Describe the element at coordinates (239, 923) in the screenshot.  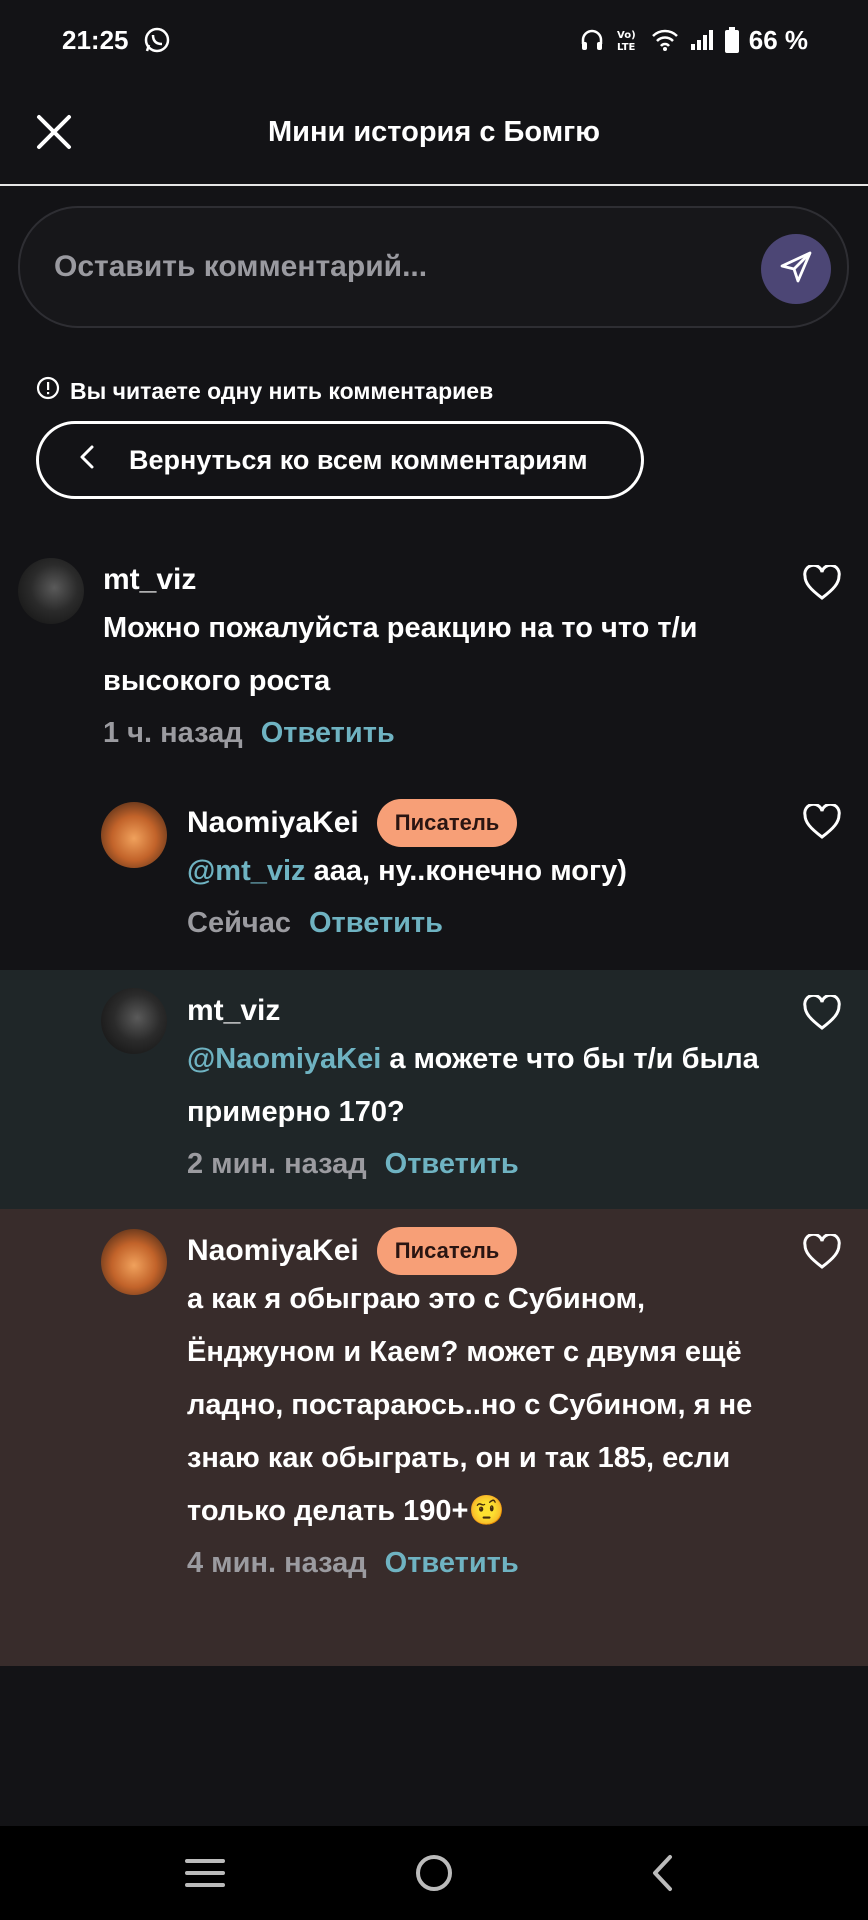
I see `comment-time: Сейчас` at that location.